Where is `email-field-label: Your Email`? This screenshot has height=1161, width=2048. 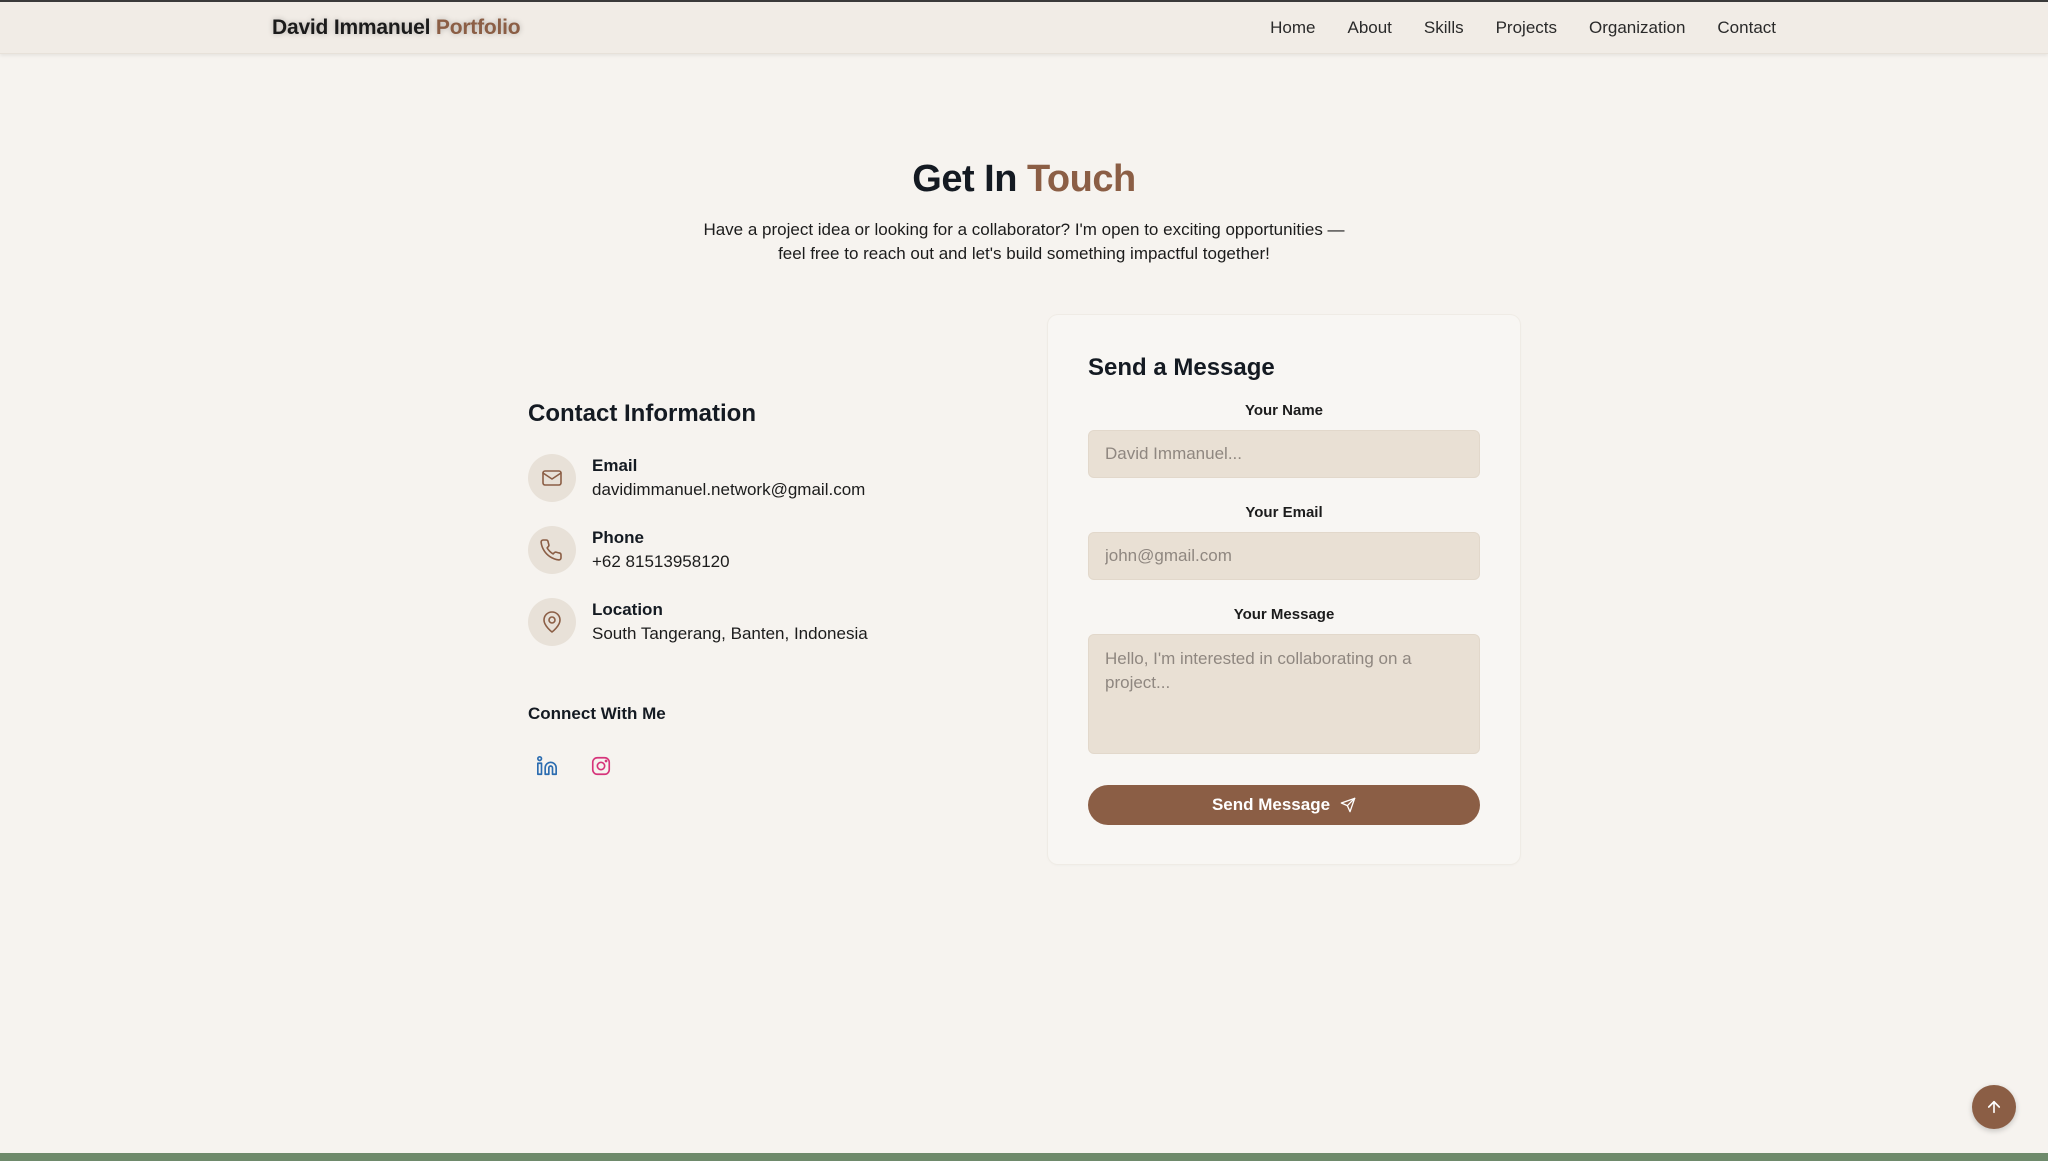
email-field-label: Your Email is located at coordinates (1284, 512).